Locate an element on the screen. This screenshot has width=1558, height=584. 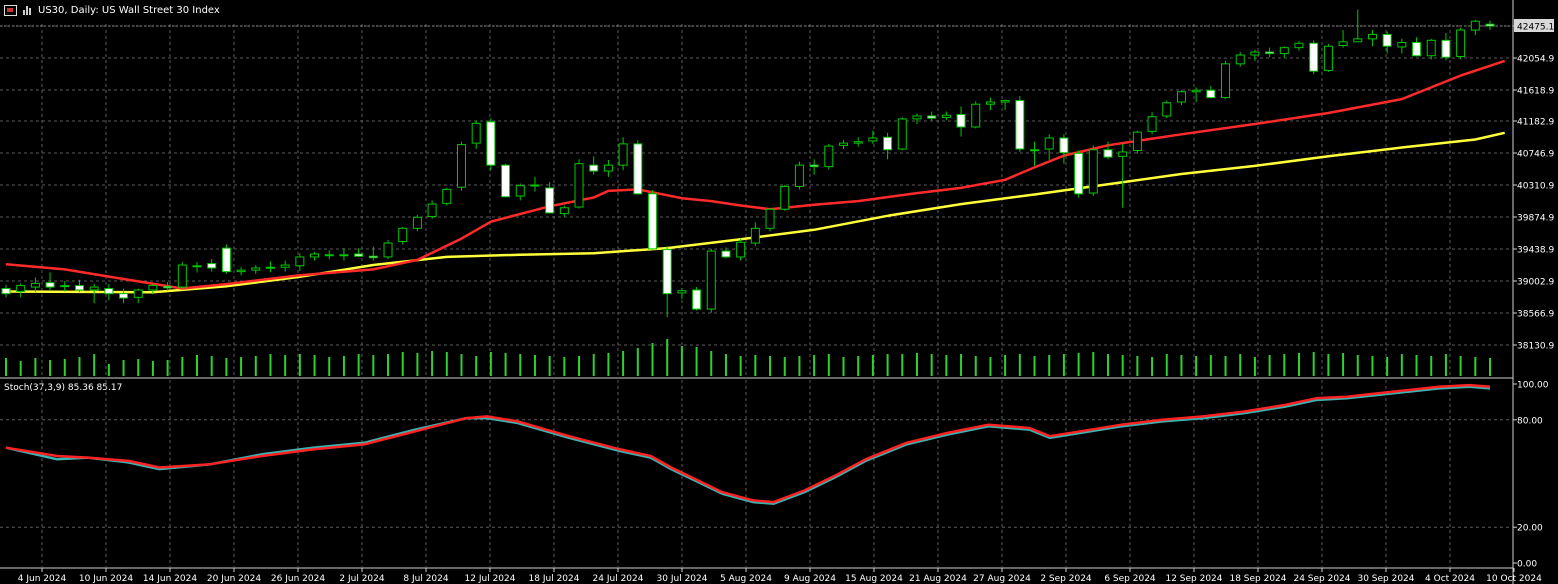
stoch-tick-label: 20.00 is located at coordinates (1530, 529).